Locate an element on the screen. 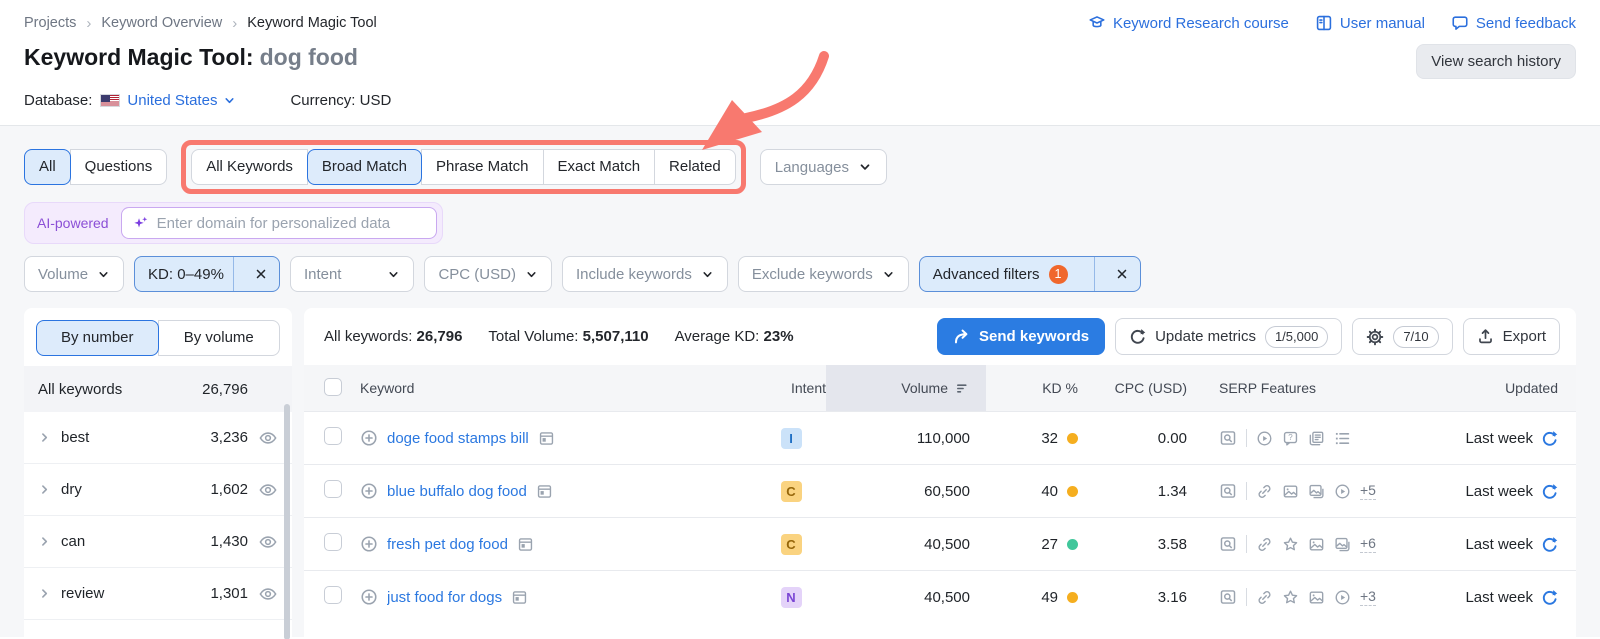  column-updated: Updated is located at coordinates (1506, 388).